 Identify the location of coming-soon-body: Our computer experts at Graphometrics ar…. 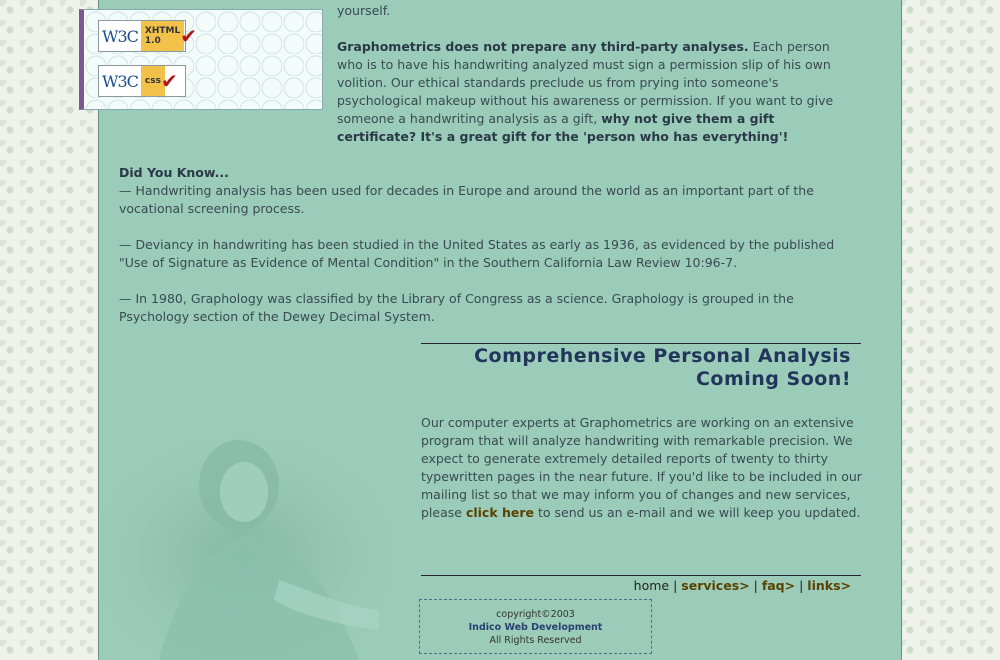
(643, 468).